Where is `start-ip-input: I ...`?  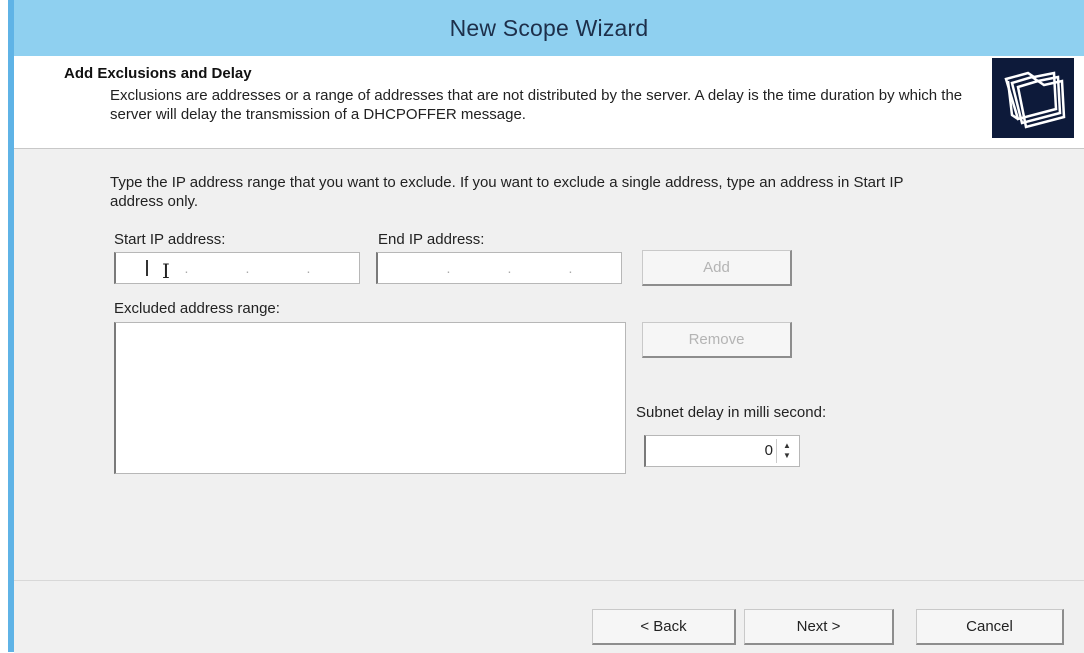 start-ip-input: I ... is located at coordinates (237, 268).